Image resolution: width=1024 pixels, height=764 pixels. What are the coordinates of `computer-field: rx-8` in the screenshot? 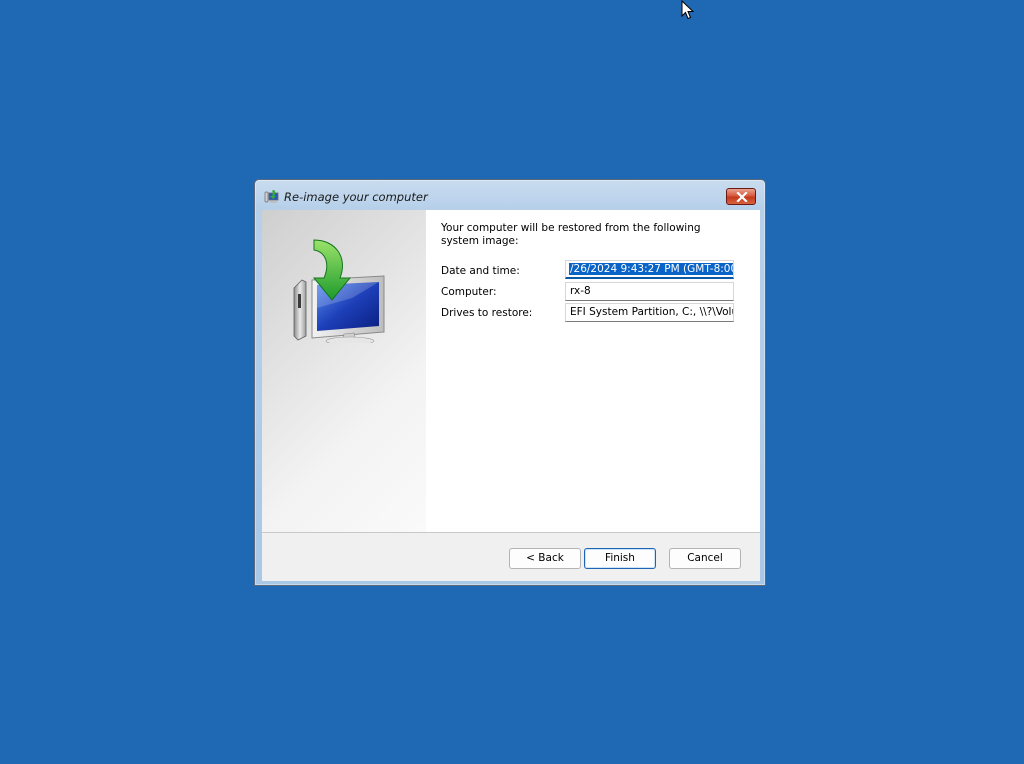 It's located at (649, 291).